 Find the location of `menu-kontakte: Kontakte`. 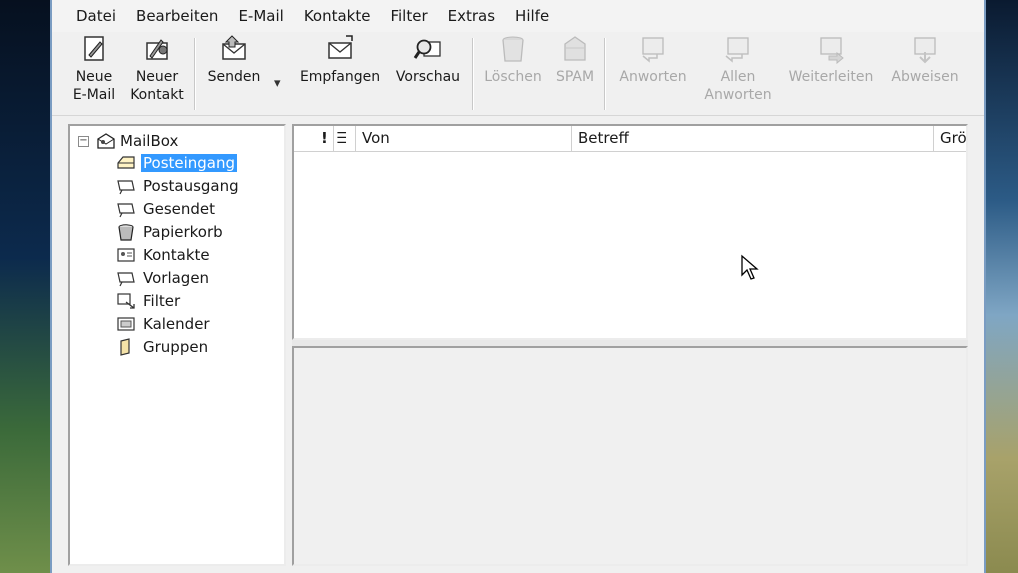

menu-kontakte: Kontakte is located at coordinates (337, 16).